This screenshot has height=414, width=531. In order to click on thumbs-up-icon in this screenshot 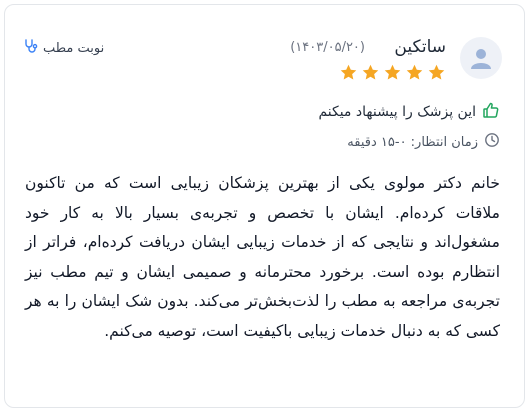, I will do `click(491, 112)`.